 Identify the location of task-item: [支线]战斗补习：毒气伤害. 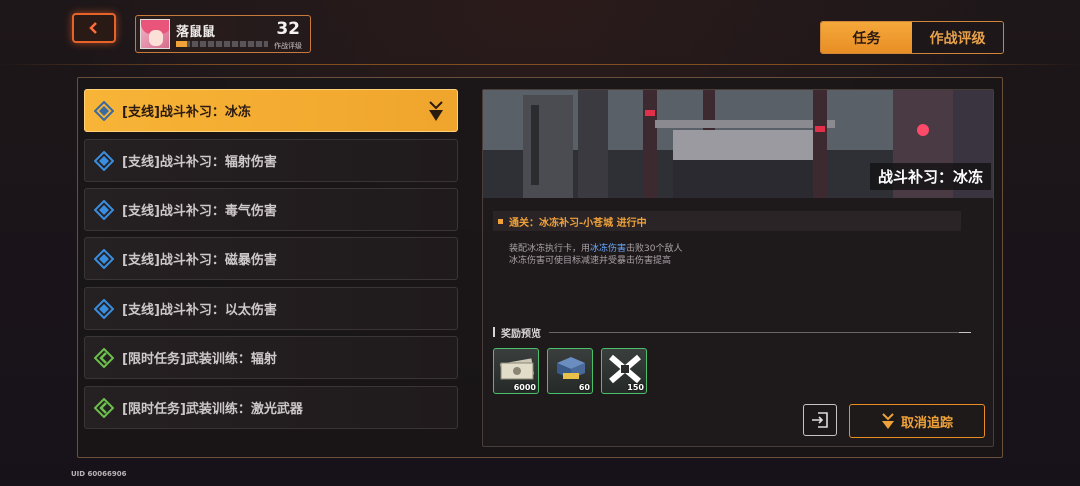
(271, 209).